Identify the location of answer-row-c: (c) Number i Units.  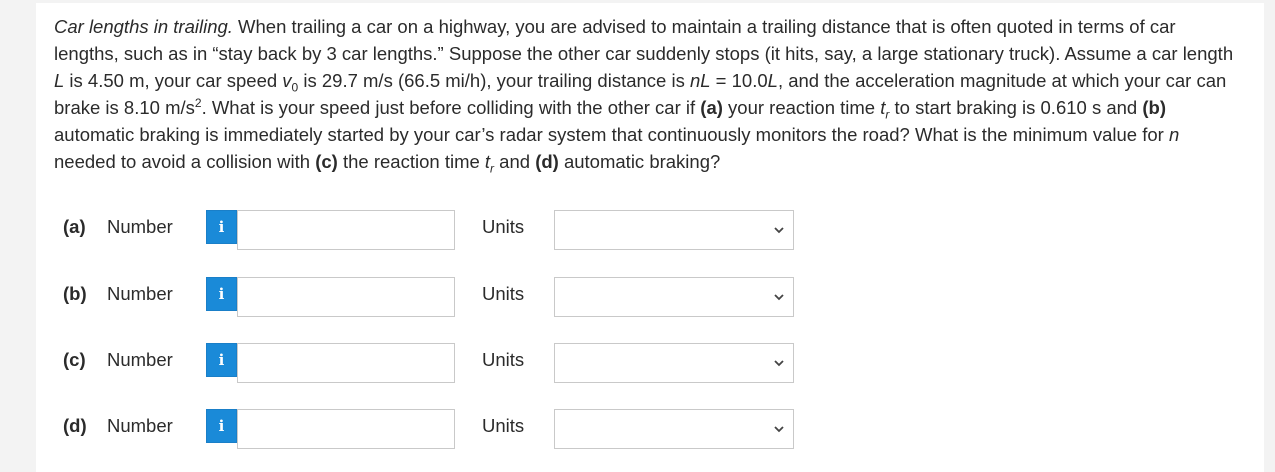
(650, 361).